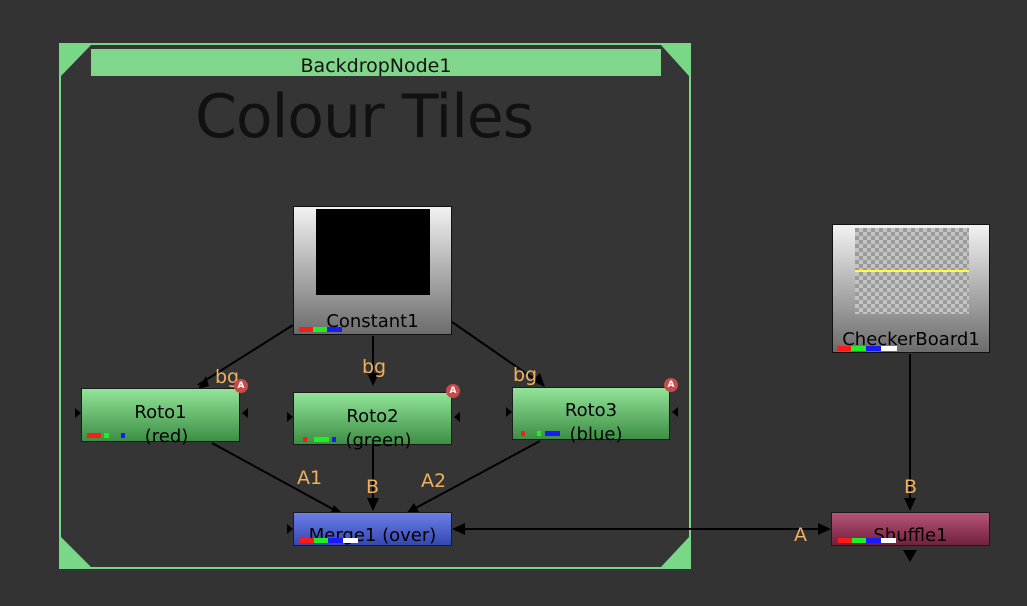 Image resolution: width=1027 pixels, height=606 pixels. I want to click on roto2-left-handle, so click(290, 417).